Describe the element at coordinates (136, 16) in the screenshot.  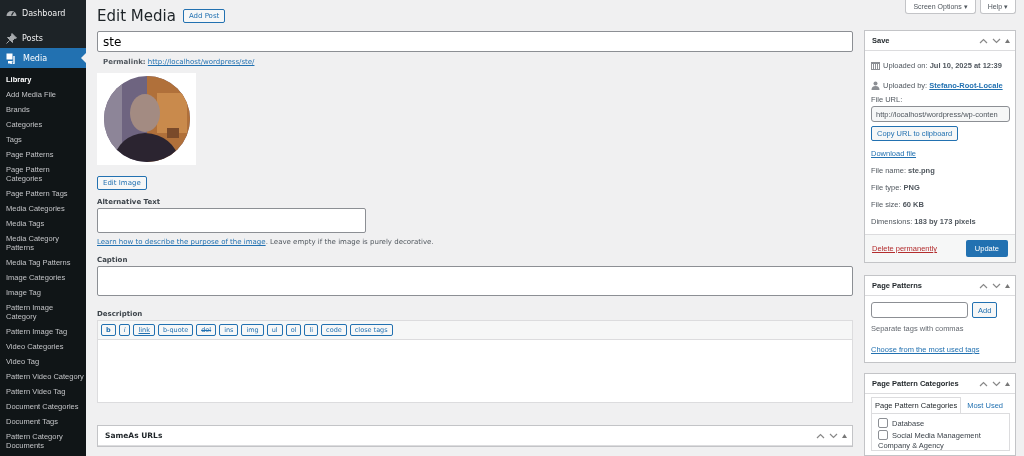
I see `page-title: Edit Media` at that location.